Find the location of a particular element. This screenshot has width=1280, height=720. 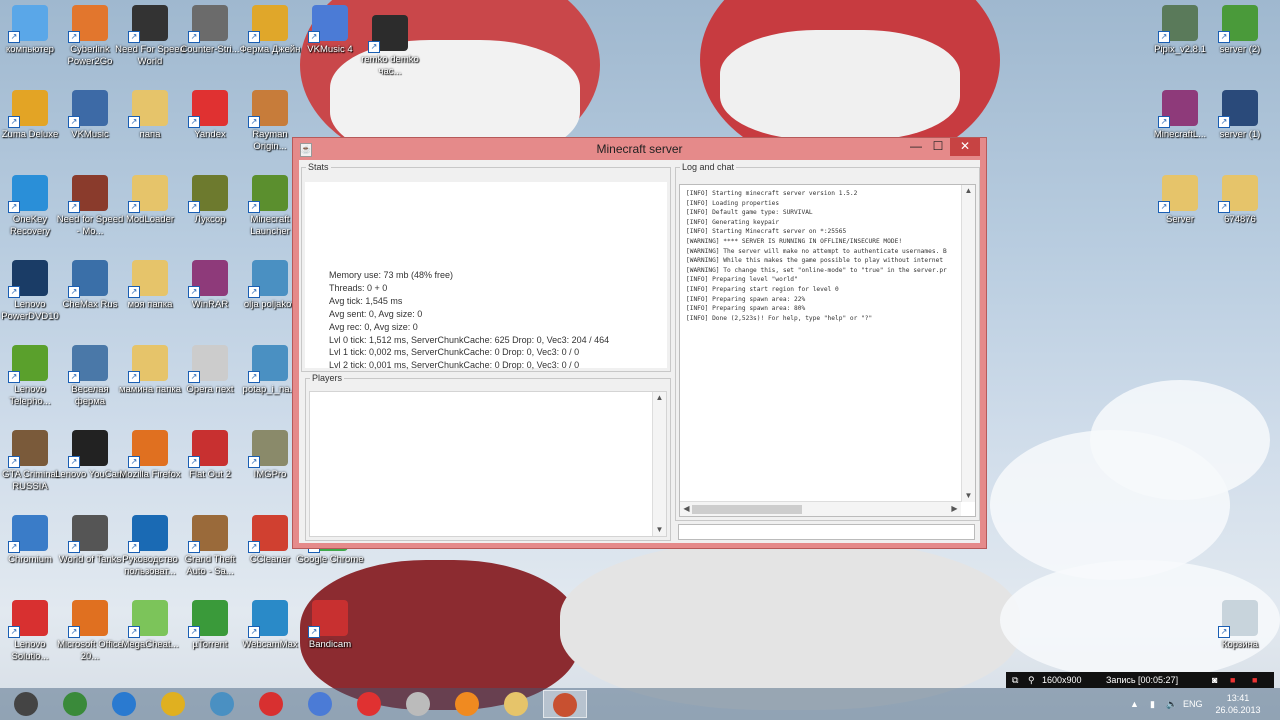

desktop-icon: ↗ server (2) is located at coordinates (1240, 45).